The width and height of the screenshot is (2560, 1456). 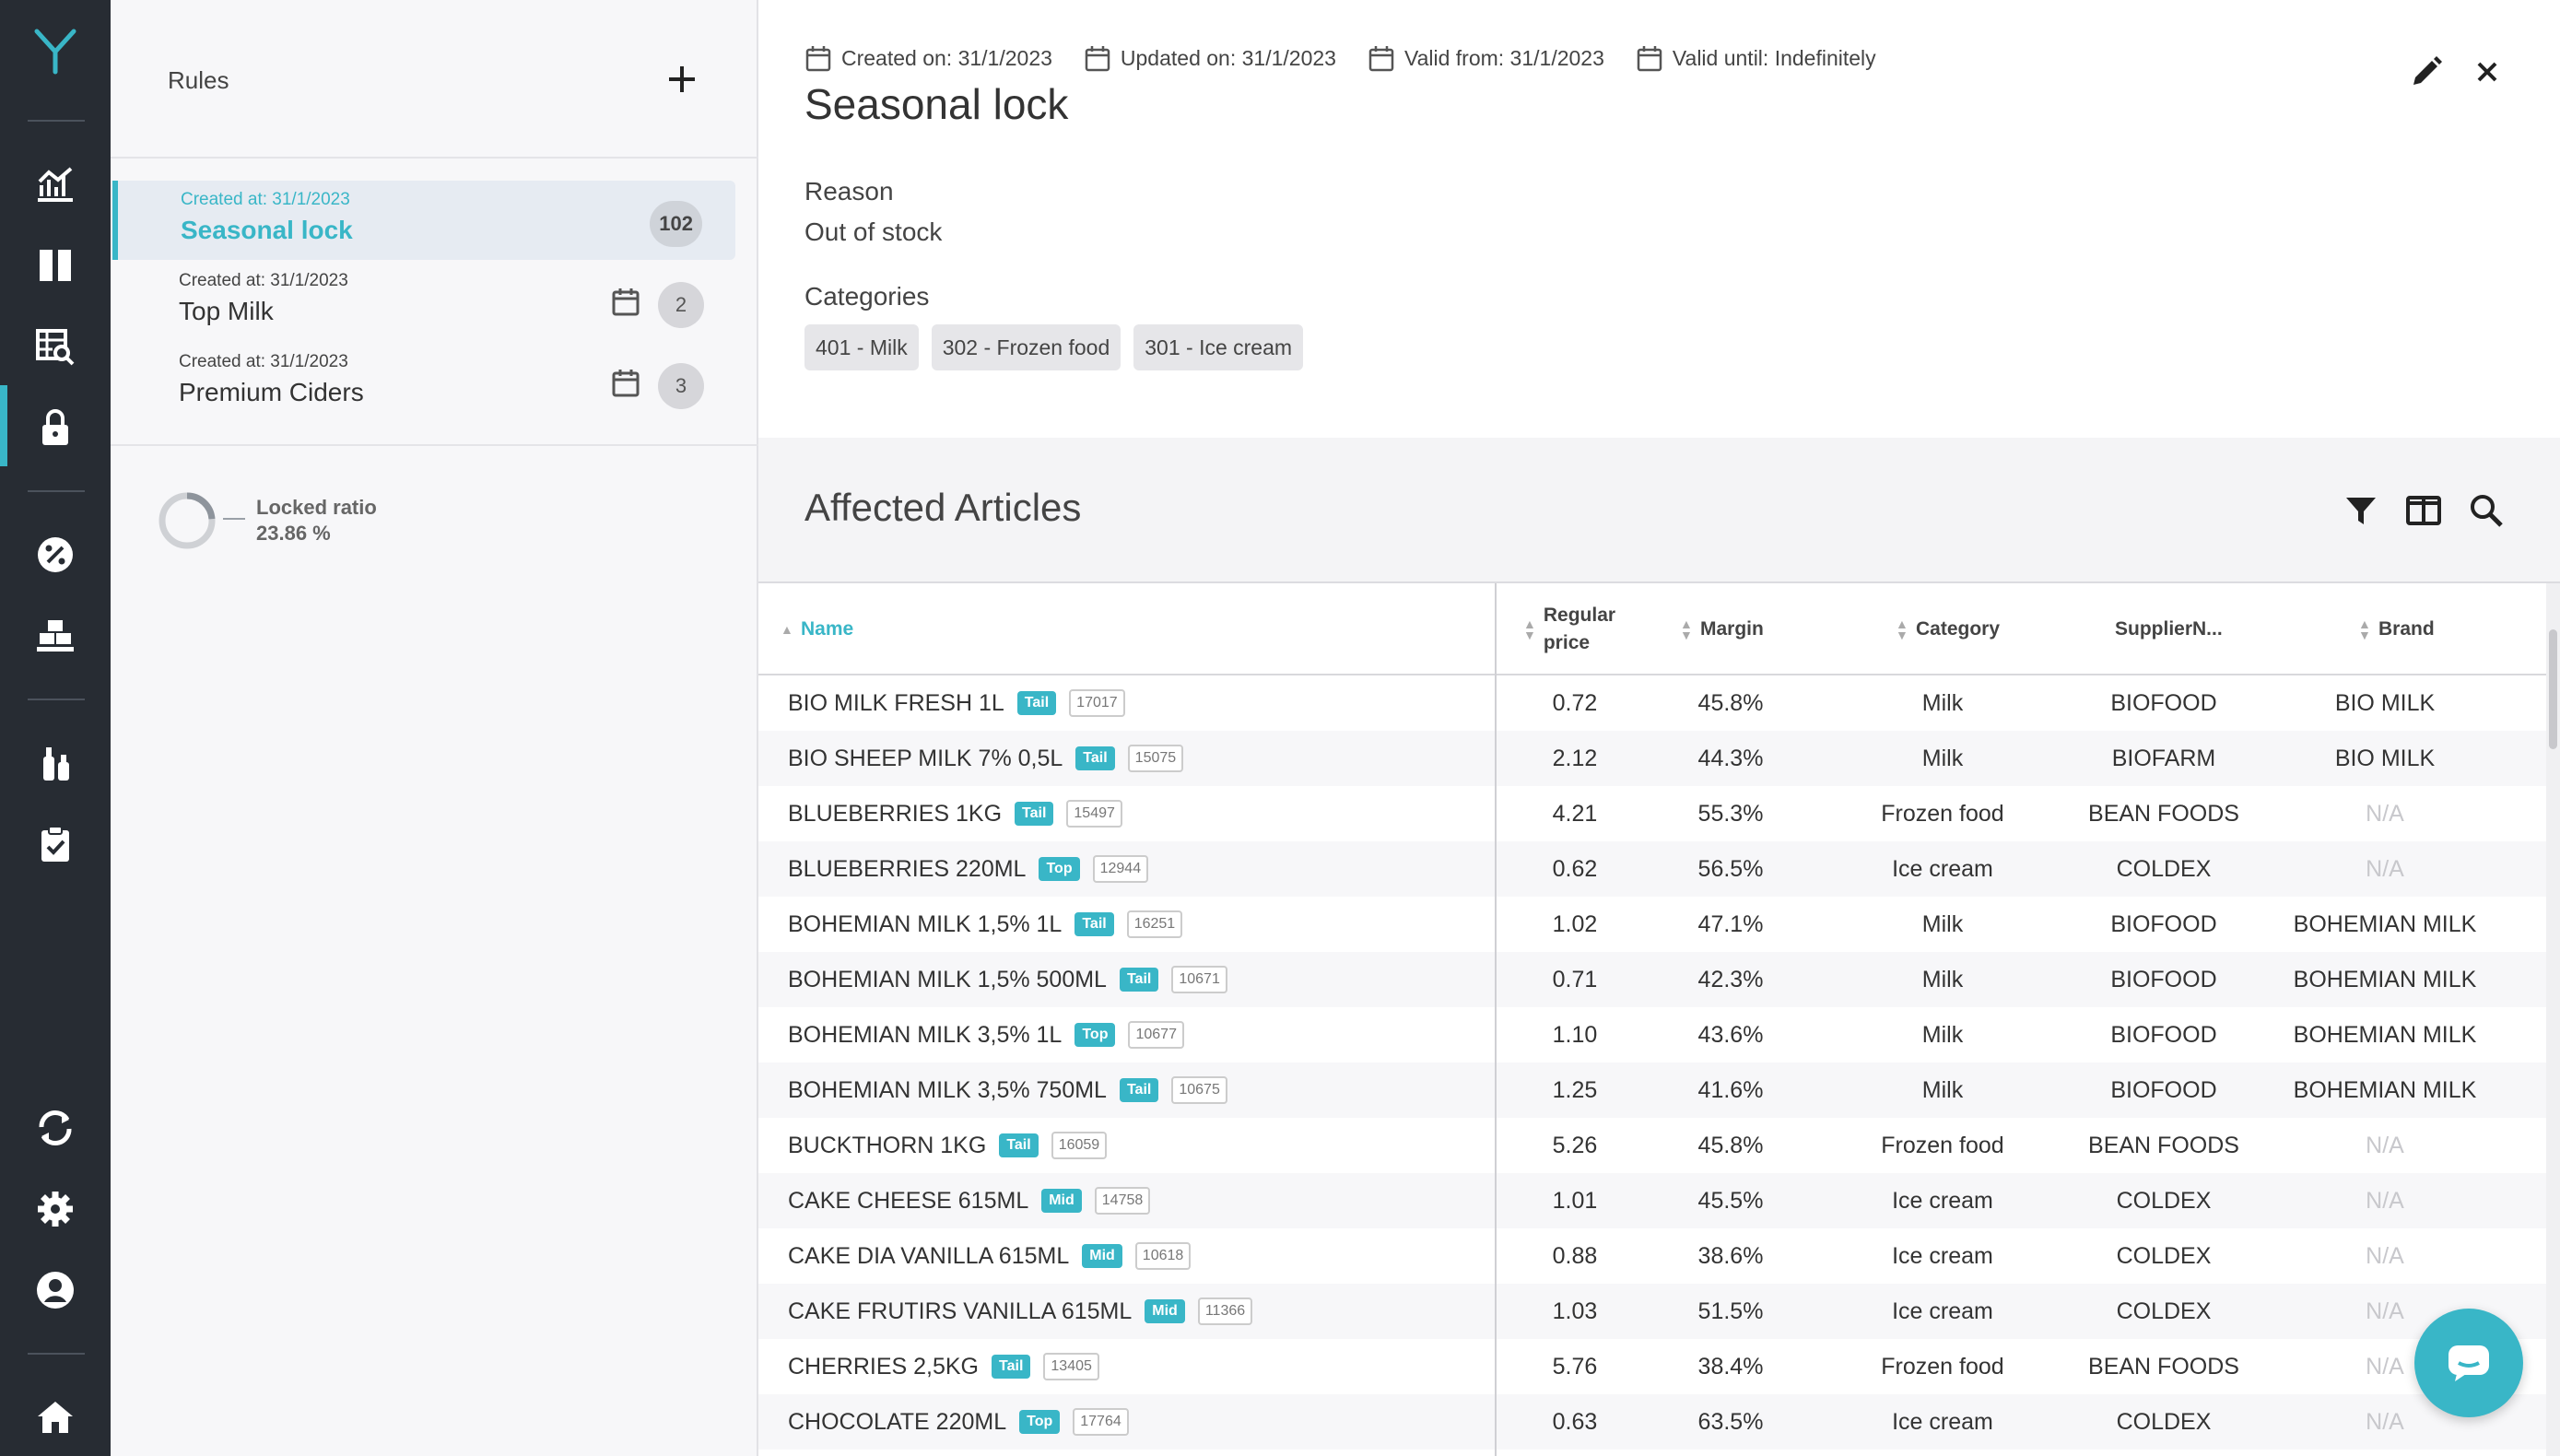 What do you see at coordinates (1228, 57) in the screenshot?
I see `updated-on-text: Updated on: 31/1/2023` at bounding box center [1228, 57].